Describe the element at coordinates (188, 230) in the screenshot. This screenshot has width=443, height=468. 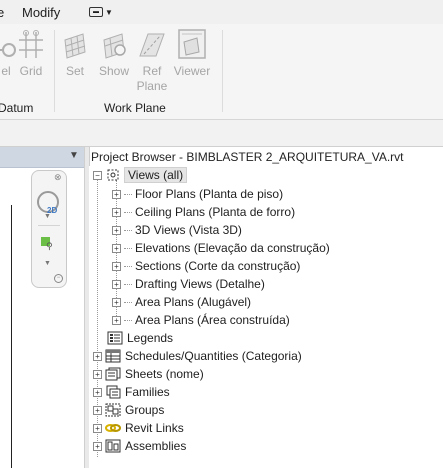
I see `tree-item-label: 3D Views (Vista 3D)` at that location.